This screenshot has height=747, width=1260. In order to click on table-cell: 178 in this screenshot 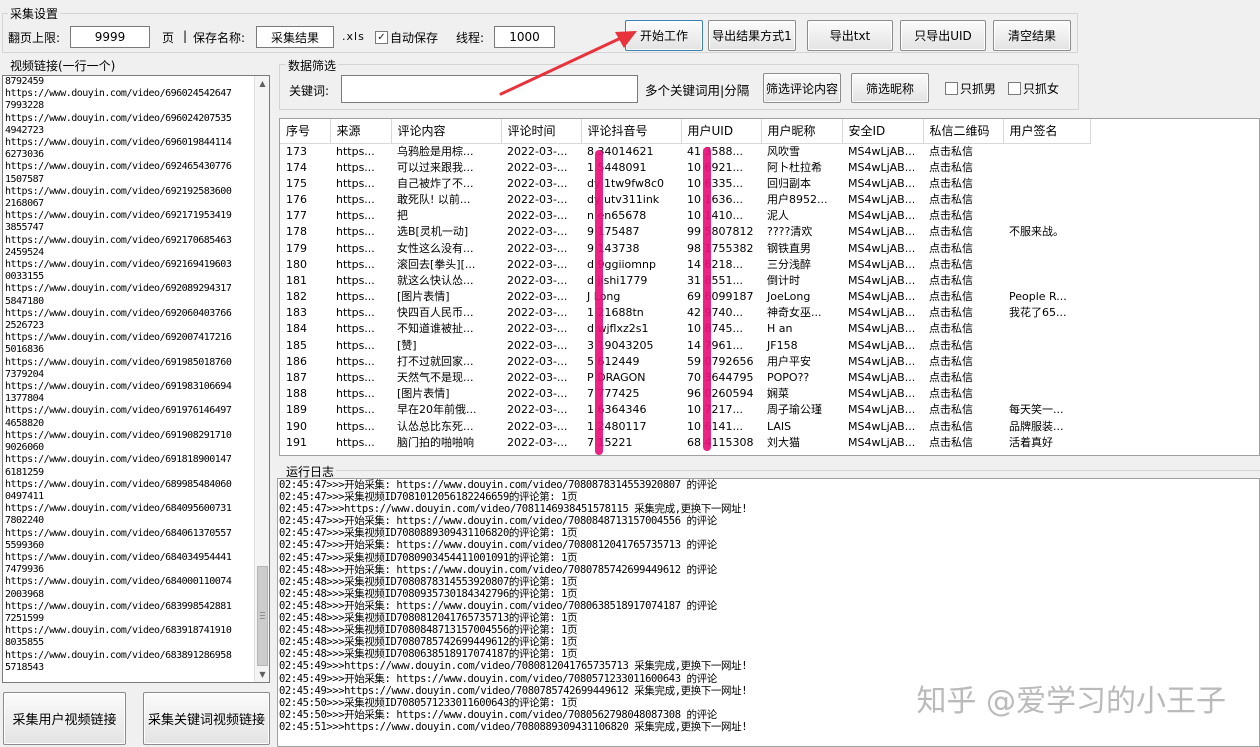, I will do `click(296, 232)`.